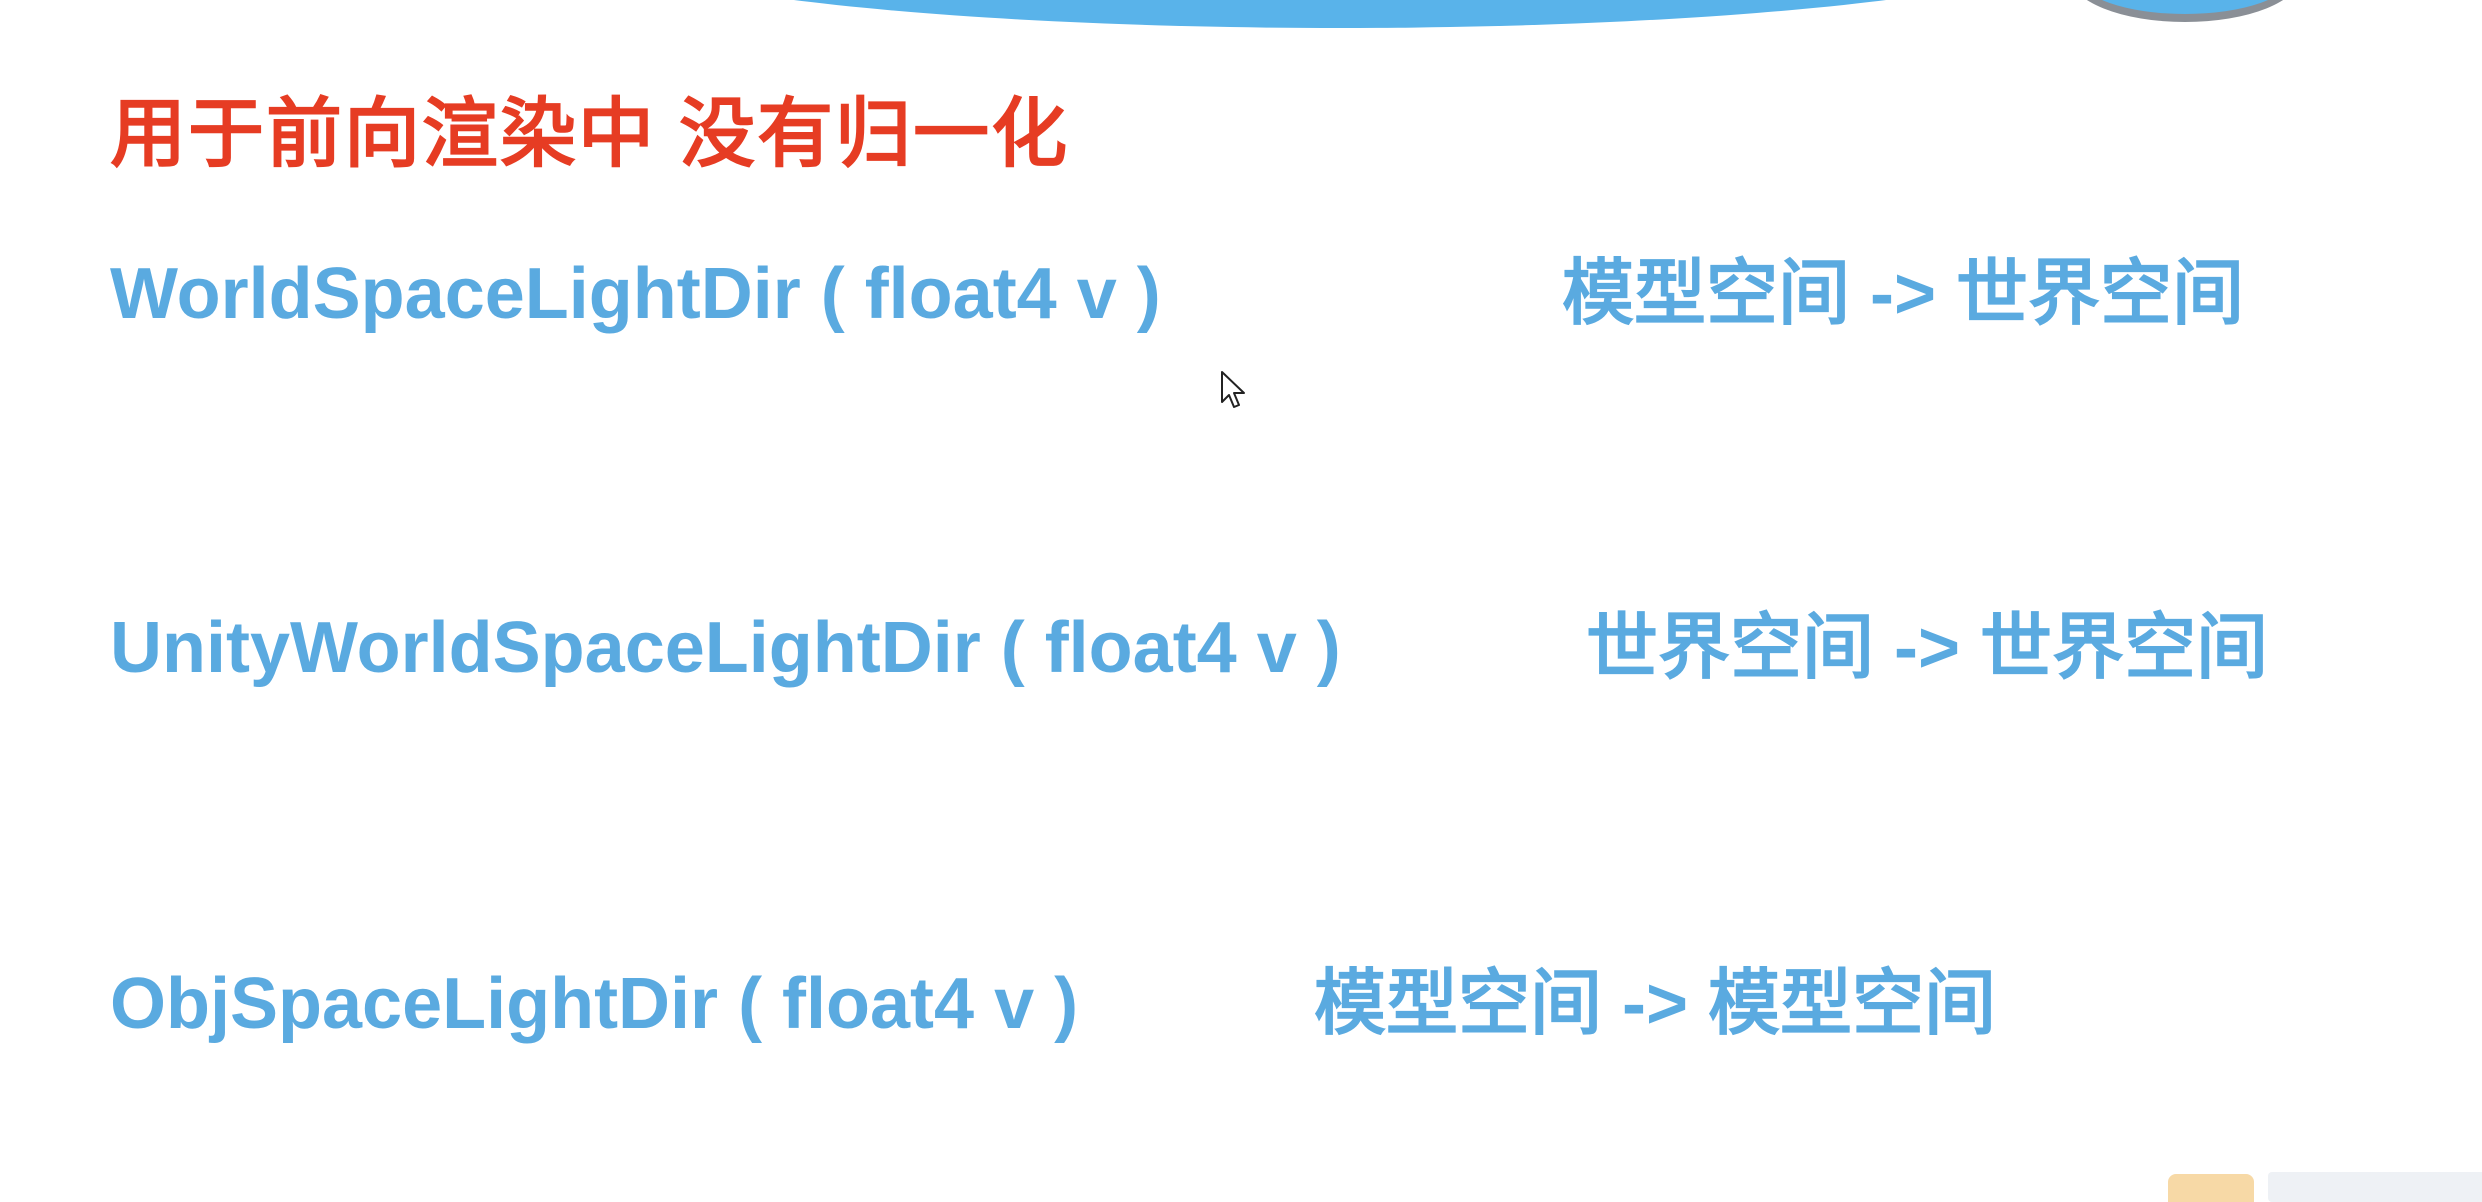 This screenshot has width=2482, height=1202. I want to click on mouse-pointer-icon, so click(1233, 389).